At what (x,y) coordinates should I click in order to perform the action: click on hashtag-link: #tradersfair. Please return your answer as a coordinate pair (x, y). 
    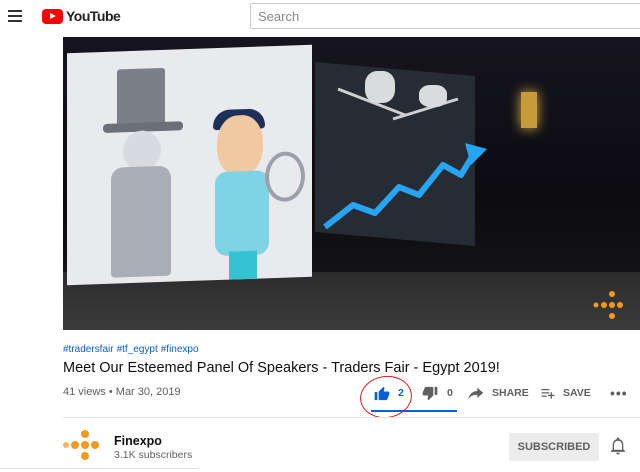
    Looking at the image, I should click on (88, 349).